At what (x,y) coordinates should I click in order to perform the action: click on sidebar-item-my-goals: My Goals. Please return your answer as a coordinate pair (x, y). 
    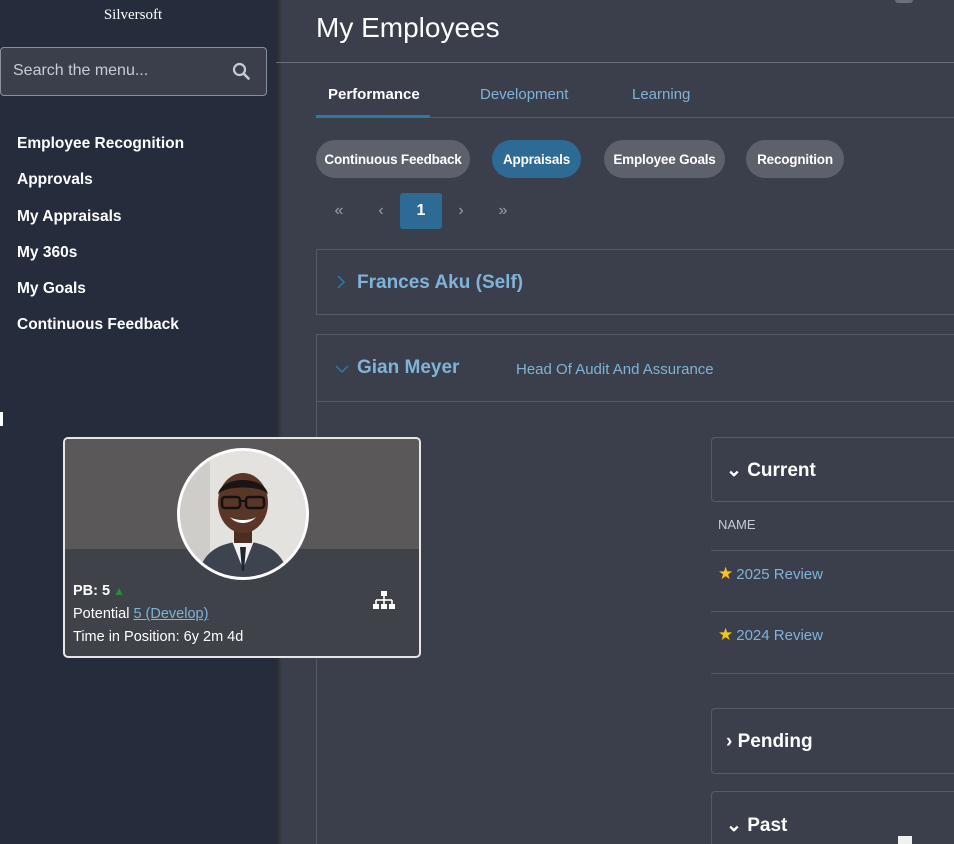
    Looking at the image, I should click on (100, 297).